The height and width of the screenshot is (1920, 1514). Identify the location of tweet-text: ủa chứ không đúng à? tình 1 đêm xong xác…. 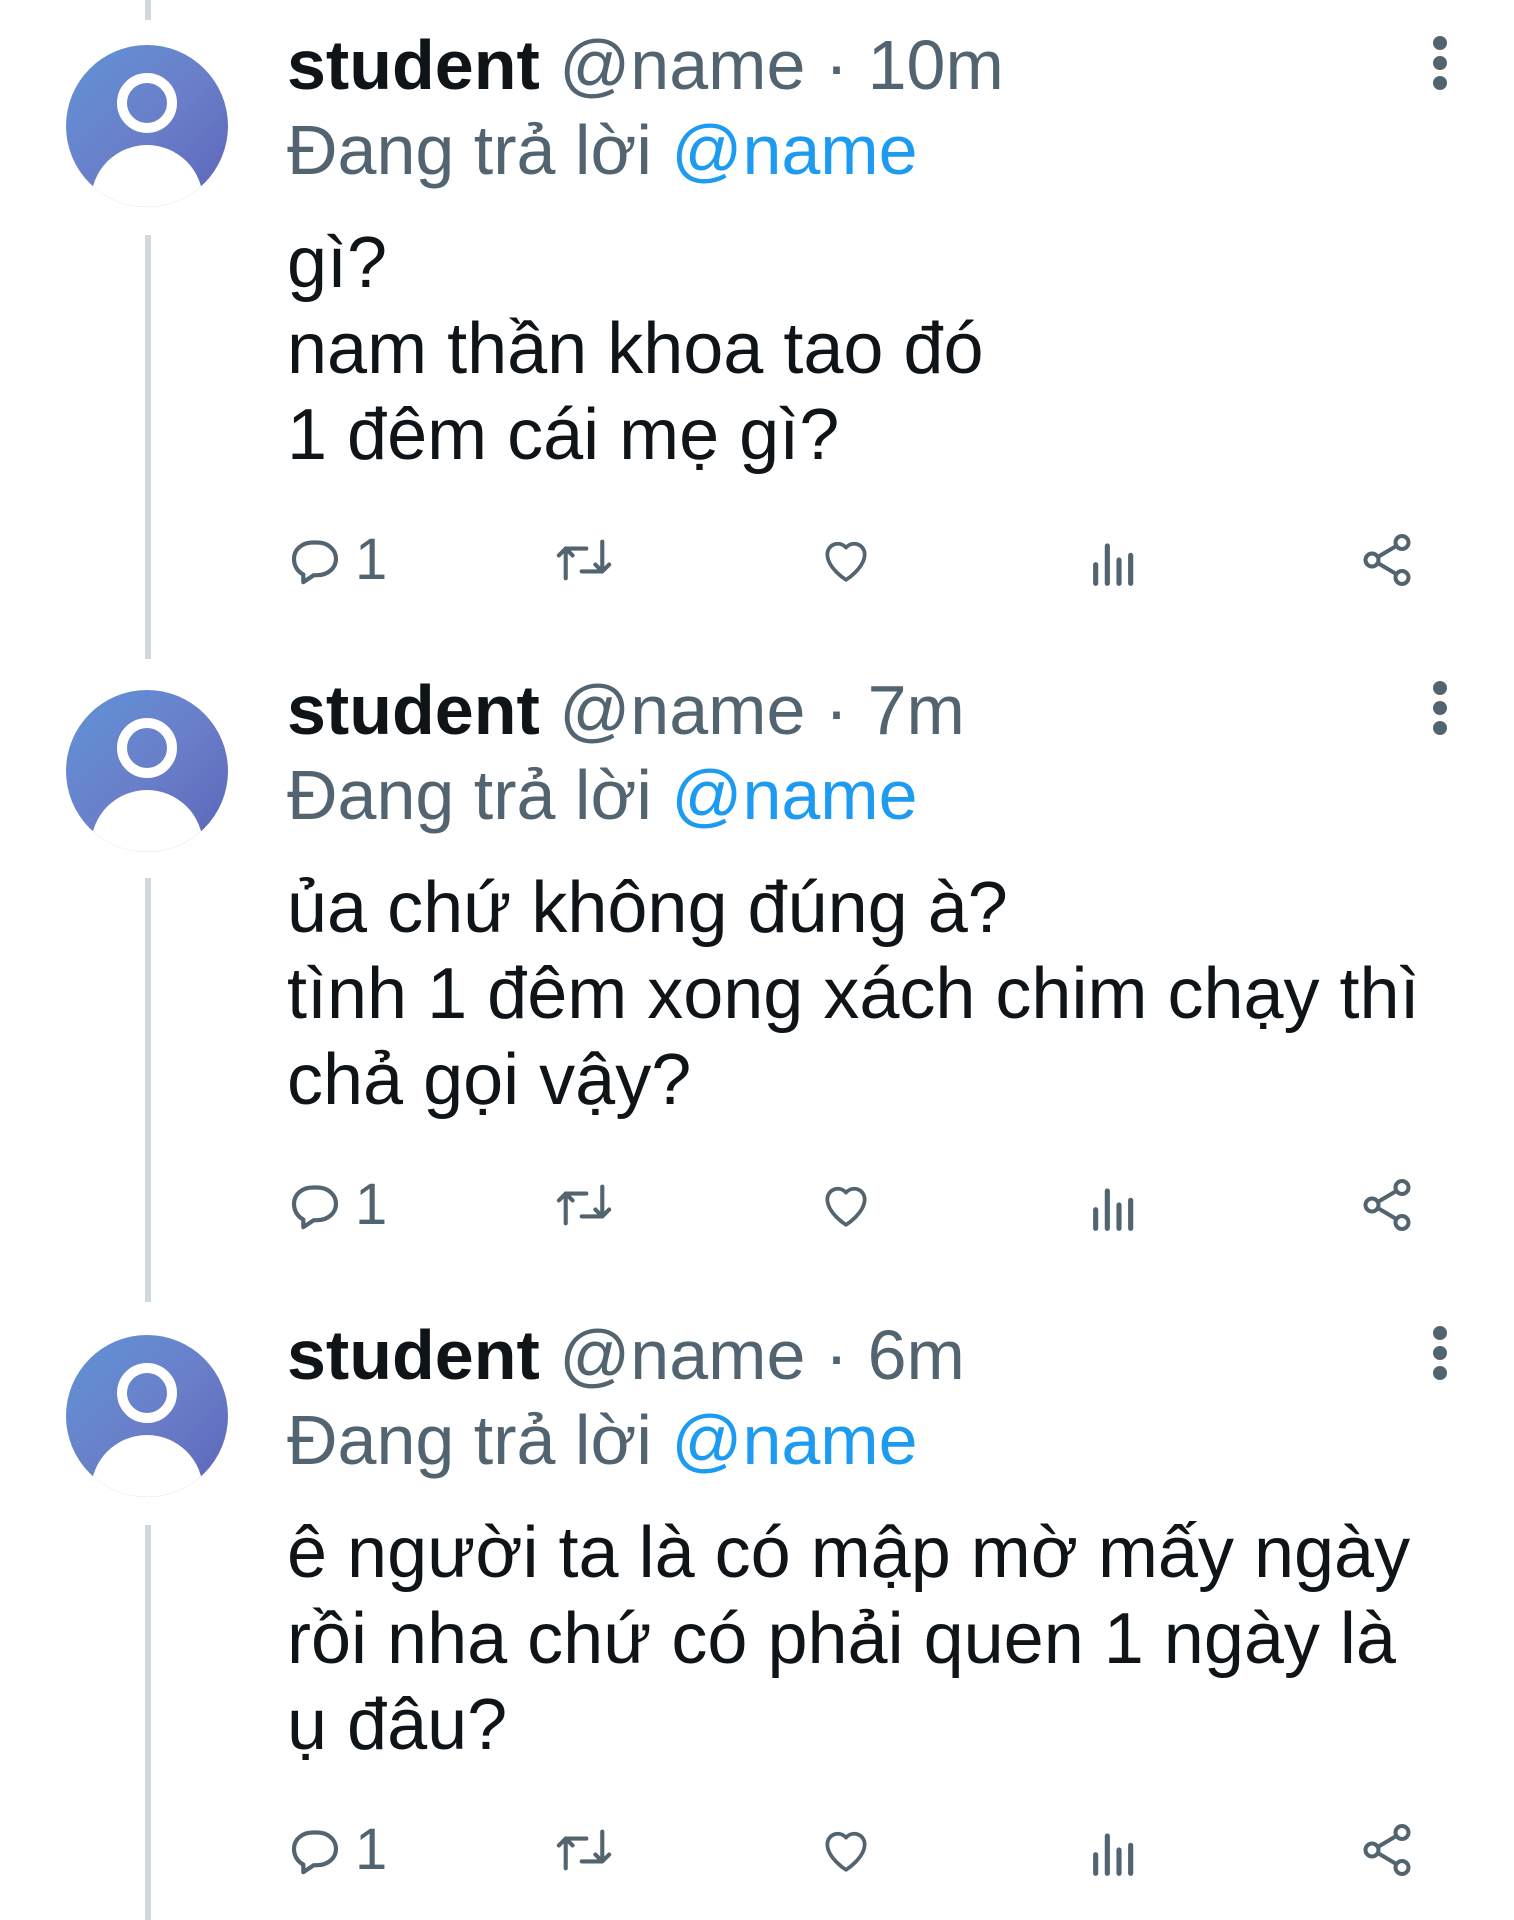
(853, 994).